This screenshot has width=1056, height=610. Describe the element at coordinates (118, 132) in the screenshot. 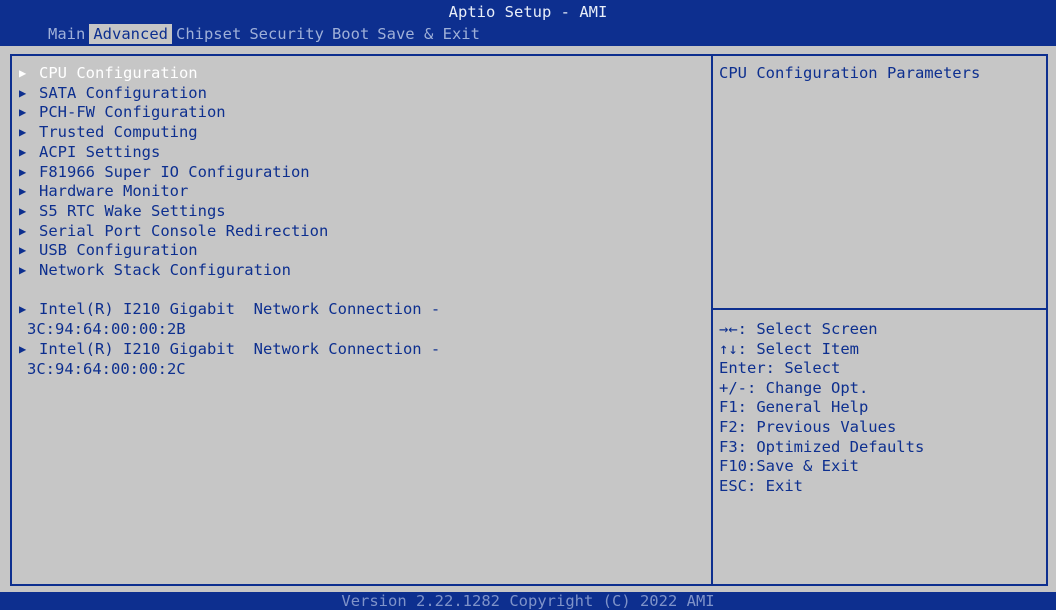

I see `menu-item-label: Trusted Computing` at that location.